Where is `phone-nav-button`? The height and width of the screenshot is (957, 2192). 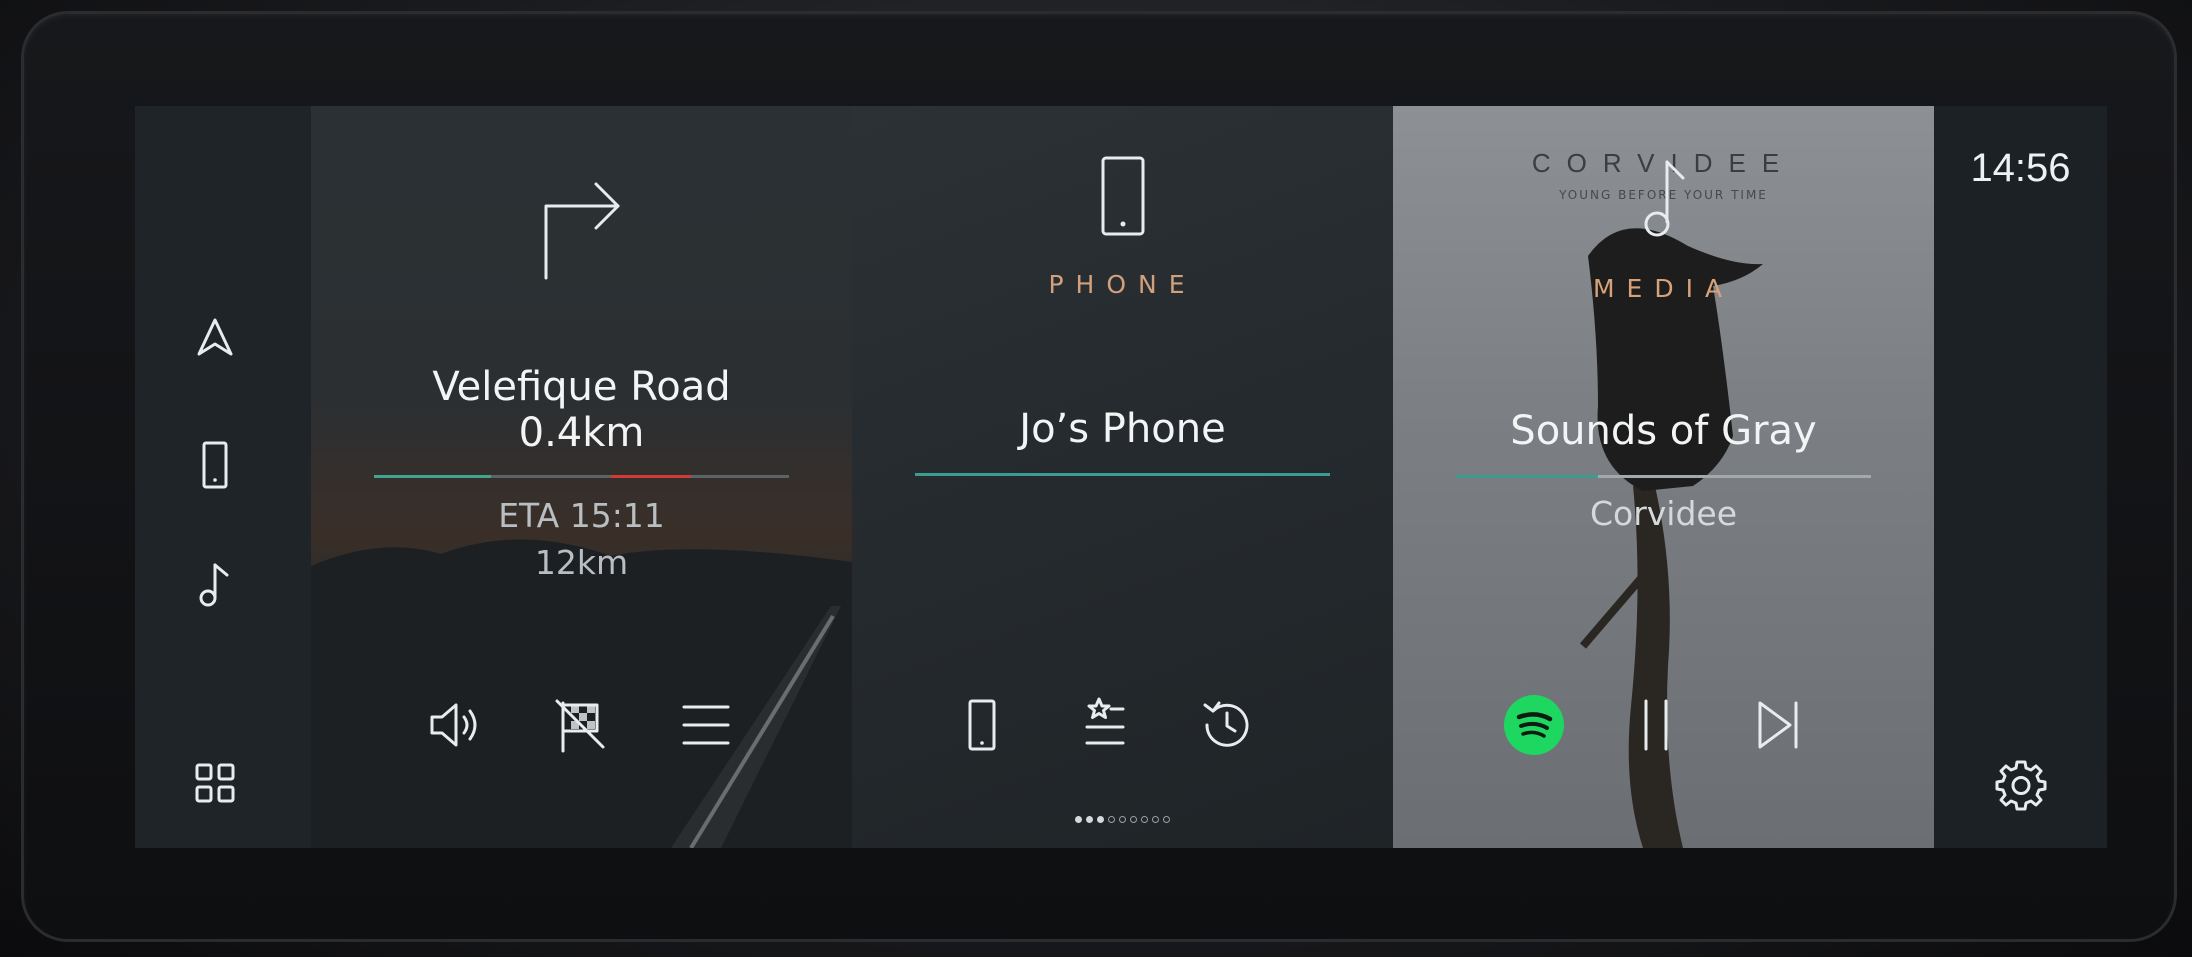
phone-nav-button is located at coordinates (215, 465).